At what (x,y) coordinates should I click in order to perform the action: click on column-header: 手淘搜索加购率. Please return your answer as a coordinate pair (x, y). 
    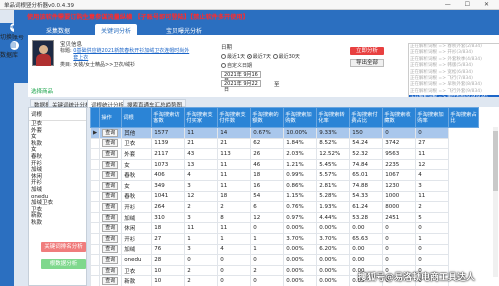
    Looking at the image, I should click on (432, 117).